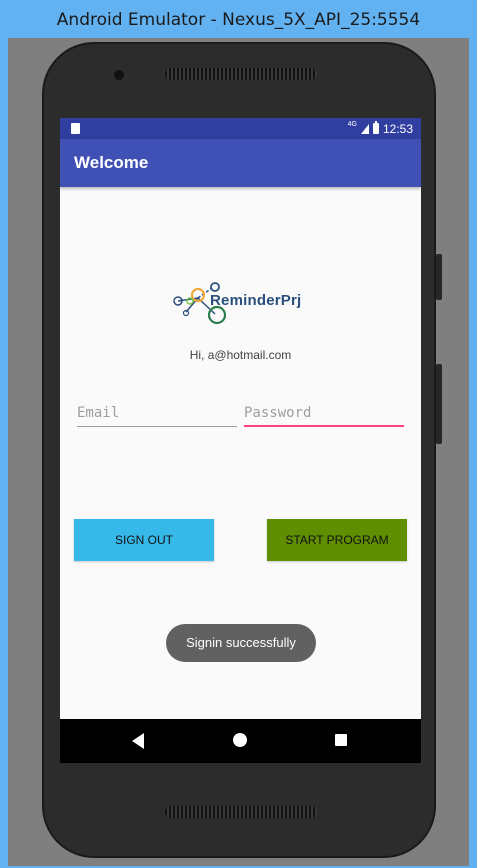 Image resolution: width=477 pixels, height=868 pixels. What do you see at coordinates (256, 300) in the screenshot?
I see `logo-text: ReminderPrj` at bounding box center [256, 300].